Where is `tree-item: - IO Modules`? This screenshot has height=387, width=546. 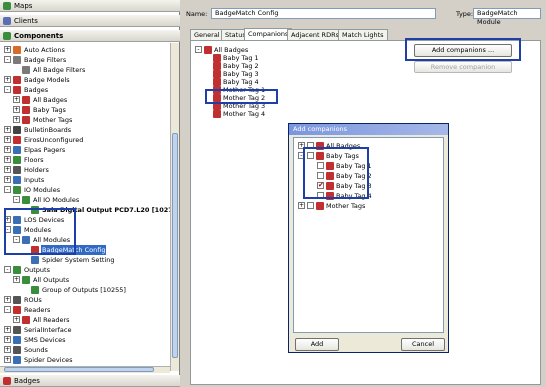 tree-item: - IO Modules is located at coordinates (85, 190).